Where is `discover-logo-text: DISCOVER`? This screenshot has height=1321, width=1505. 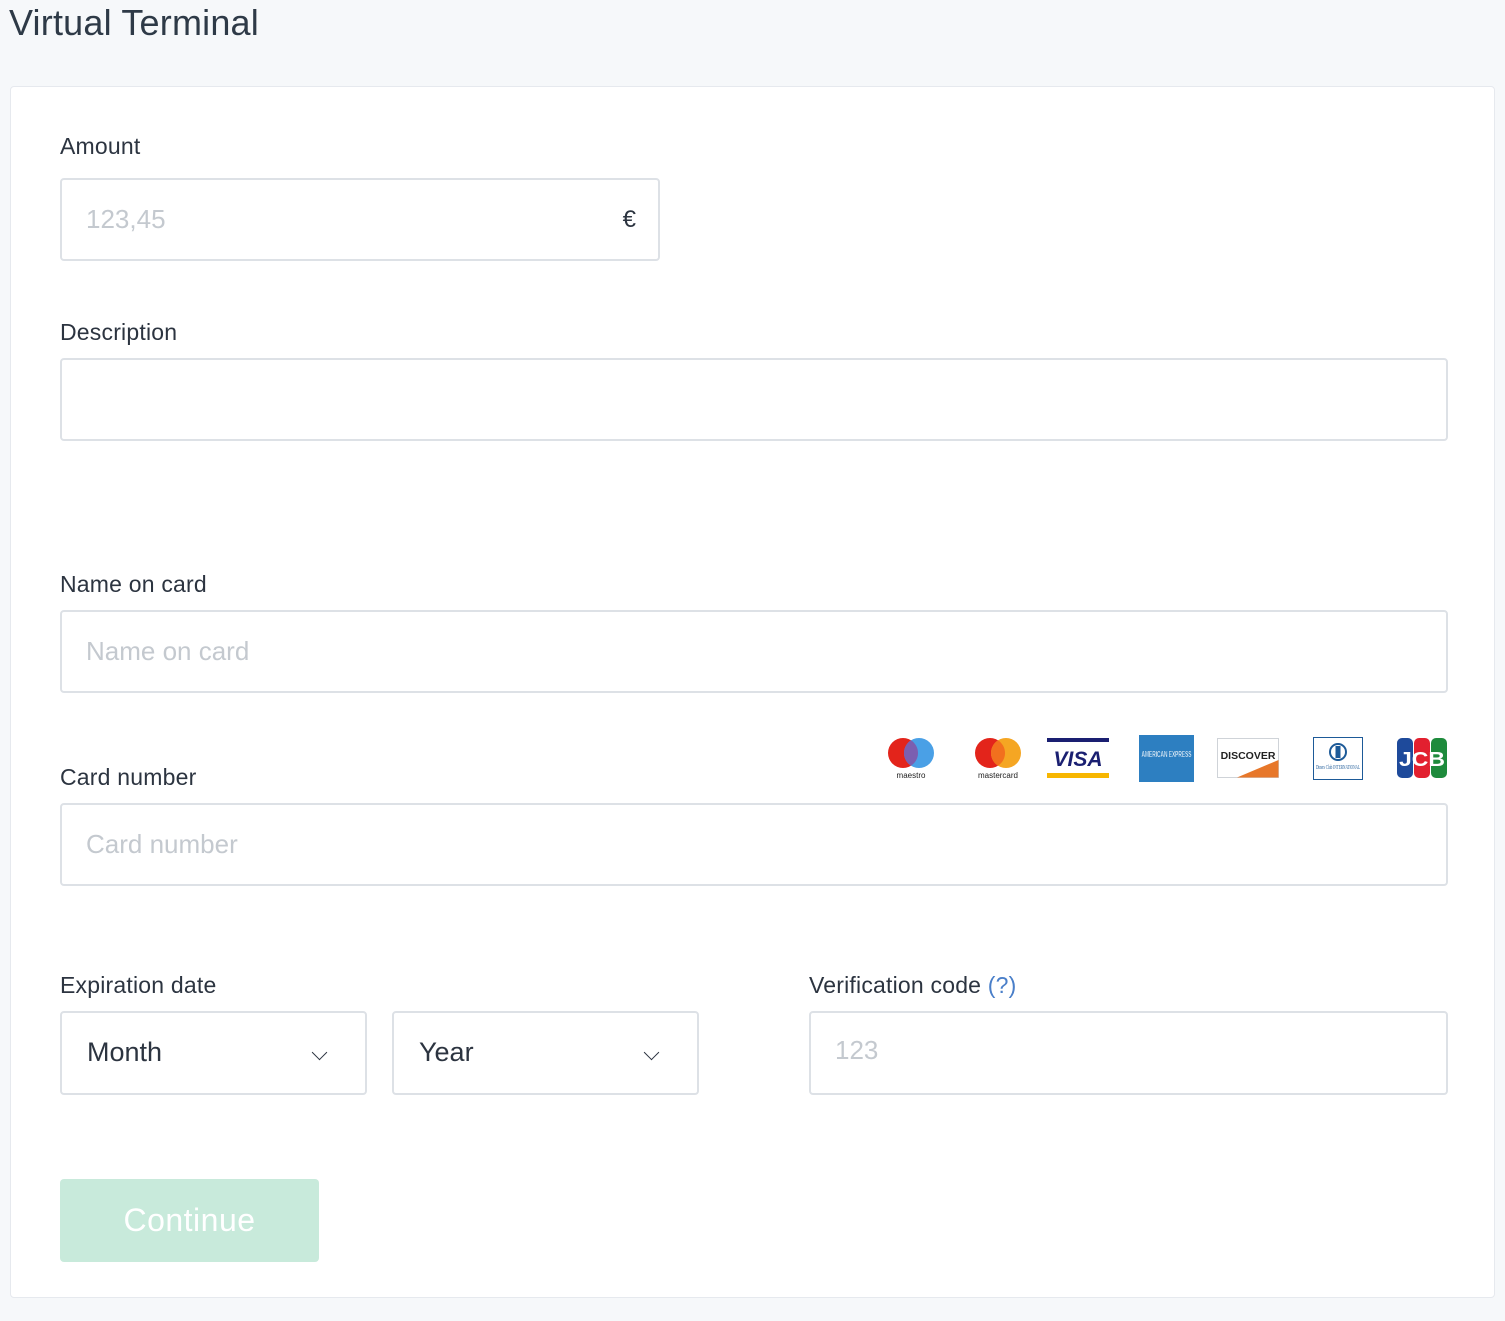
discover-logo-text: DISCOVER is located at coordinates (1248, 756).